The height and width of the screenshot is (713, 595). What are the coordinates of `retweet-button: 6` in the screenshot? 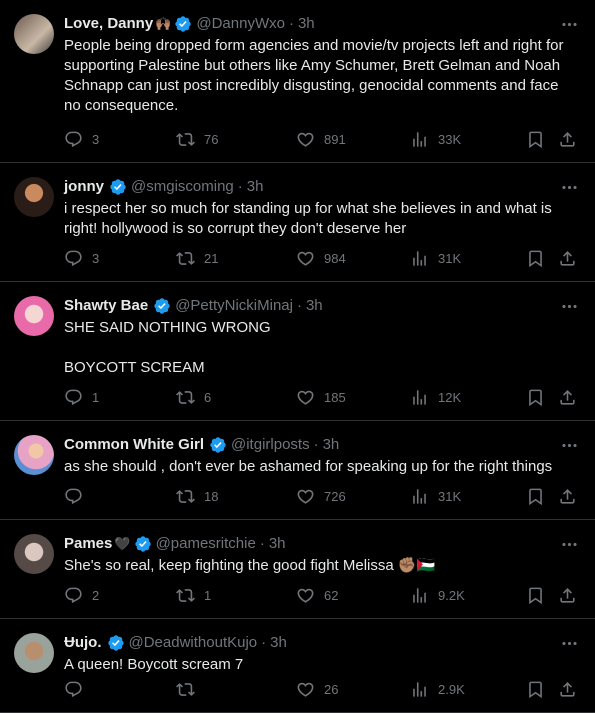 It's located at (193, 397).